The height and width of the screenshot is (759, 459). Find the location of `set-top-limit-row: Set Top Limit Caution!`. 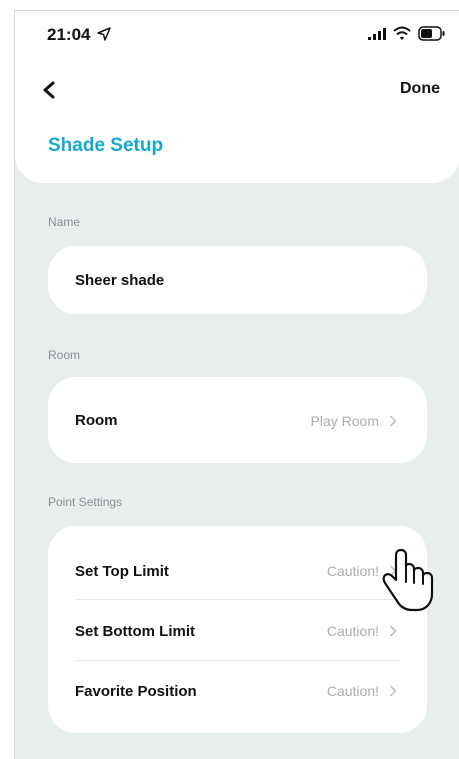

set-top-limit-row: Set Top Limit Caution! is located at coordinates (237, 562).